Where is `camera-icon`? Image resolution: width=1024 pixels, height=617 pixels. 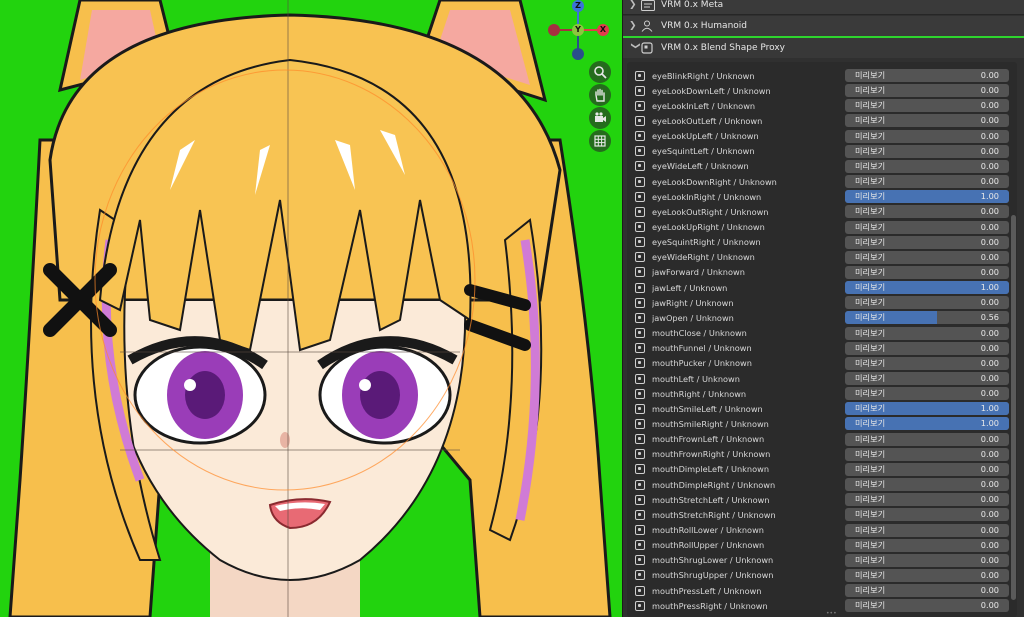
camera-icon is located at coordinates (600, 118).